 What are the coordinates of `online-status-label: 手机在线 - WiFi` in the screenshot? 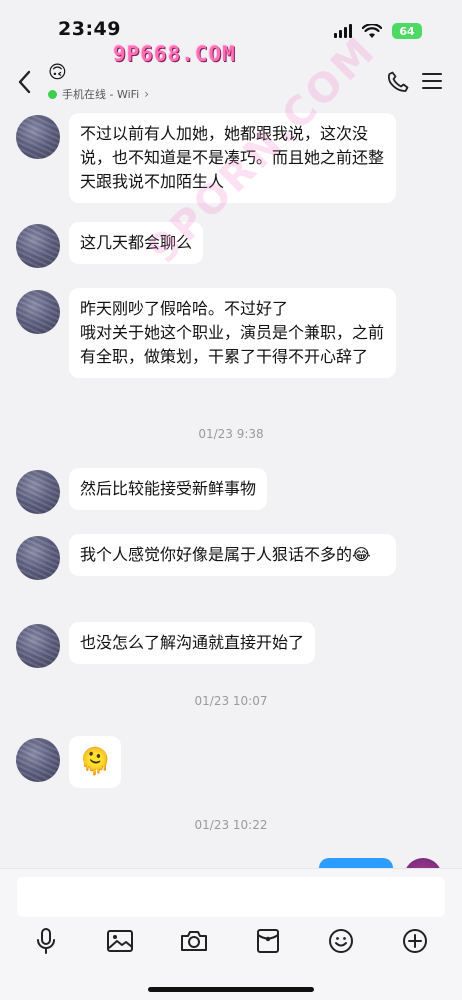 It's located at (101, 94).